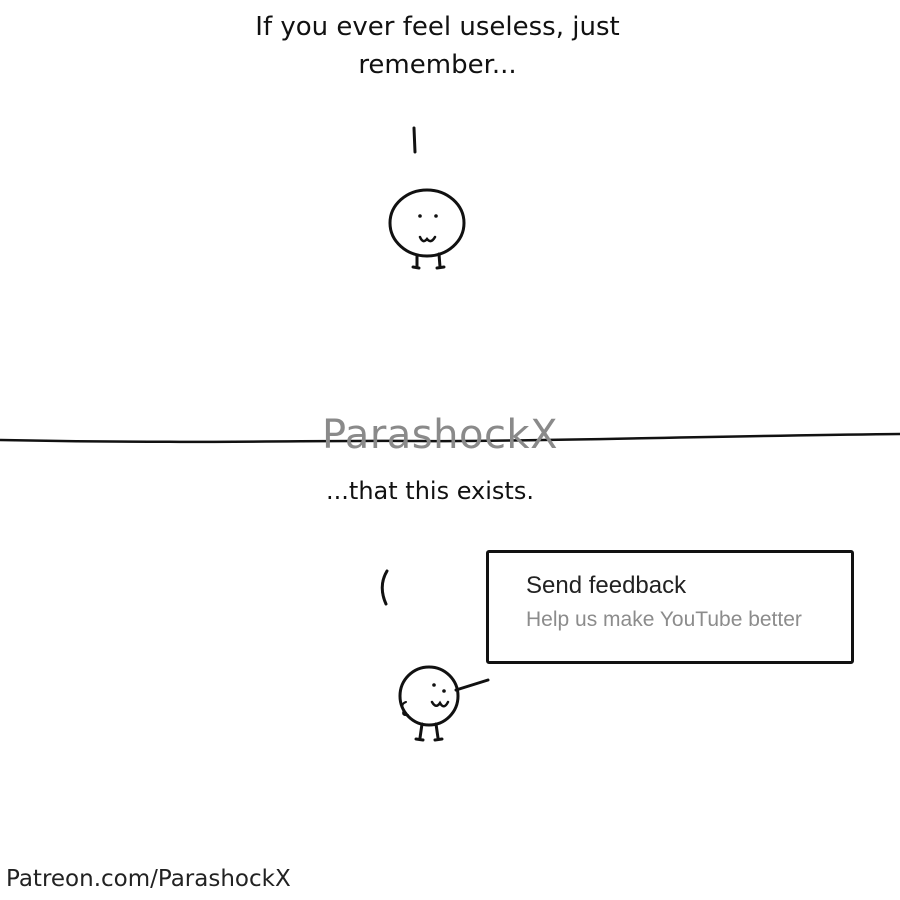  What do you see at coordinates (430, 491) in the screenshot?
I see `bottom-caption: ...that this exists.` at bounding box center [430, 491].